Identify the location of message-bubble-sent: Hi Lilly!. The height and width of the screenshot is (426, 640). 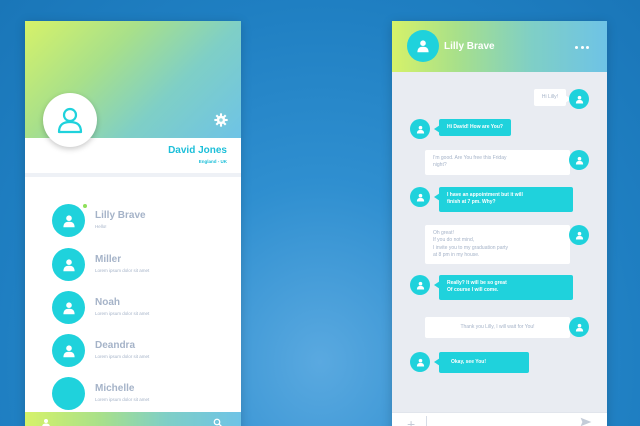
(552, 98).